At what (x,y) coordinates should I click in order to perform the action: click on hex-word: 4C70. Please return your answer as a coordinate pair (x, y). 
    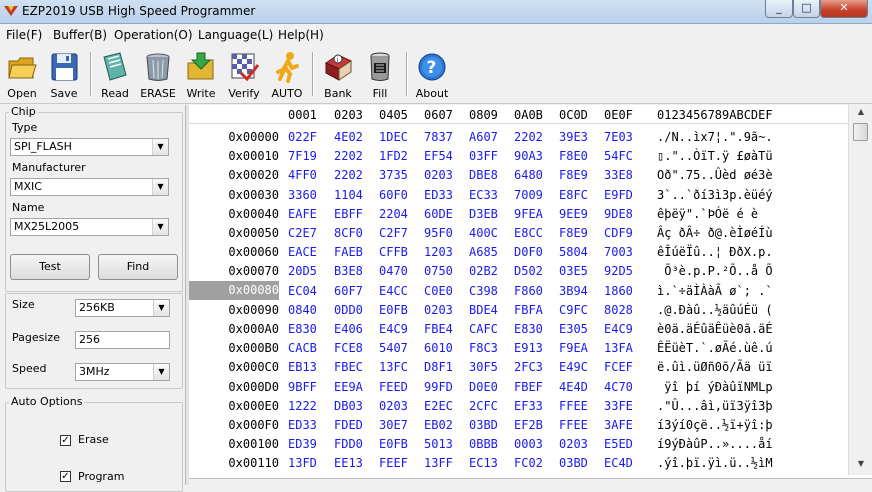
    Looking at the image, I should click on (618, 387).